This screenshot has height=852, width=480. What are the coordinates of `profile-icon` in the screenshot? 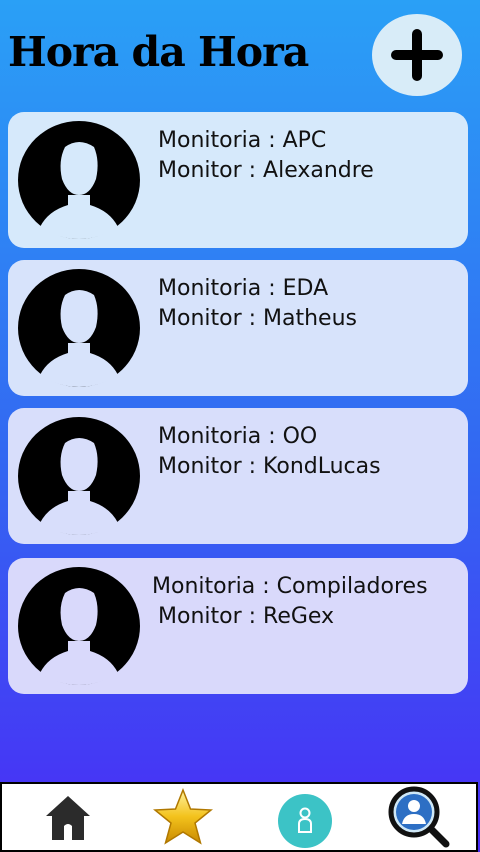 It's located at (305, 821).